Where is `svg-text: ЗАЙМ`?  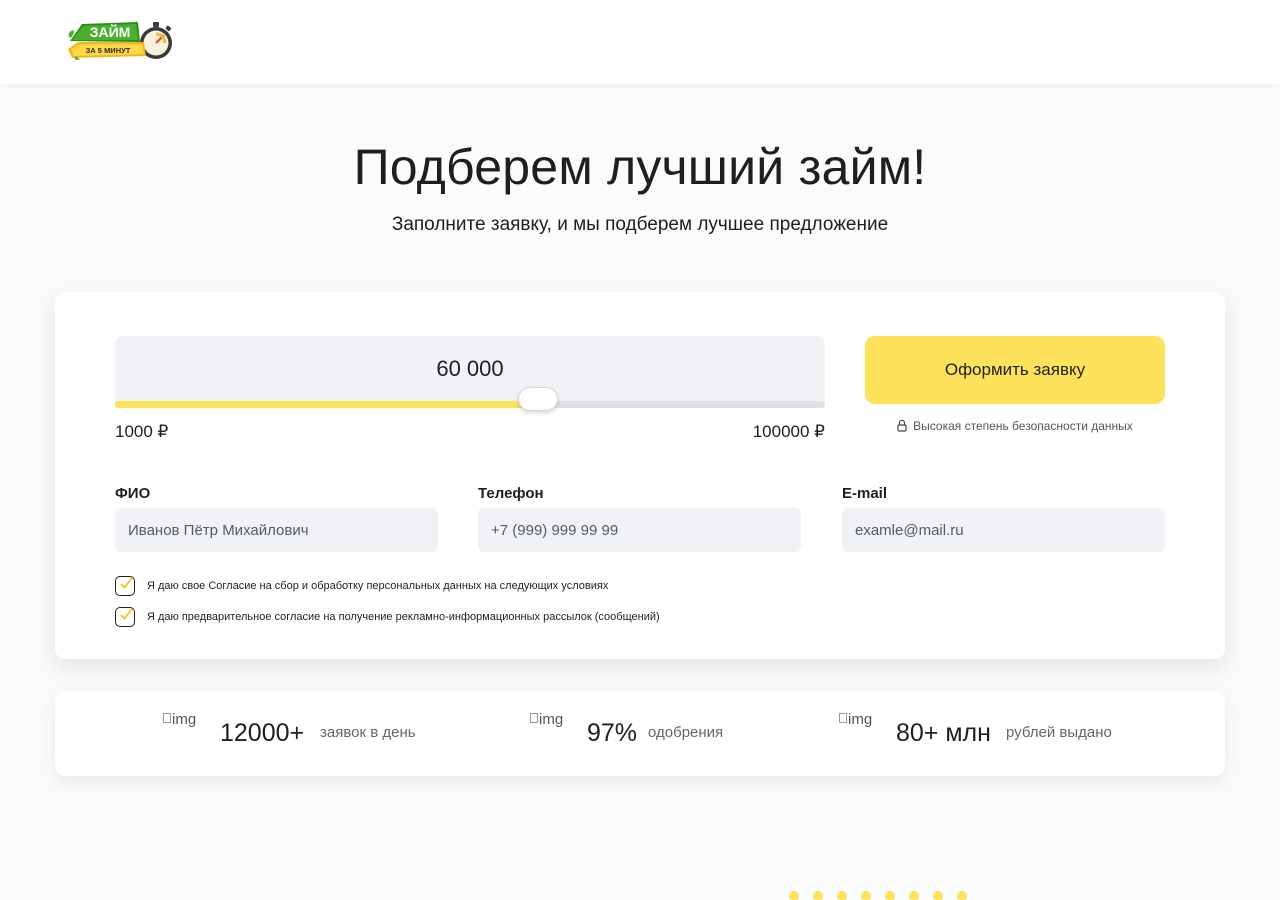 svg-text: ЗАЙМ is located at coordinates (110, 31).